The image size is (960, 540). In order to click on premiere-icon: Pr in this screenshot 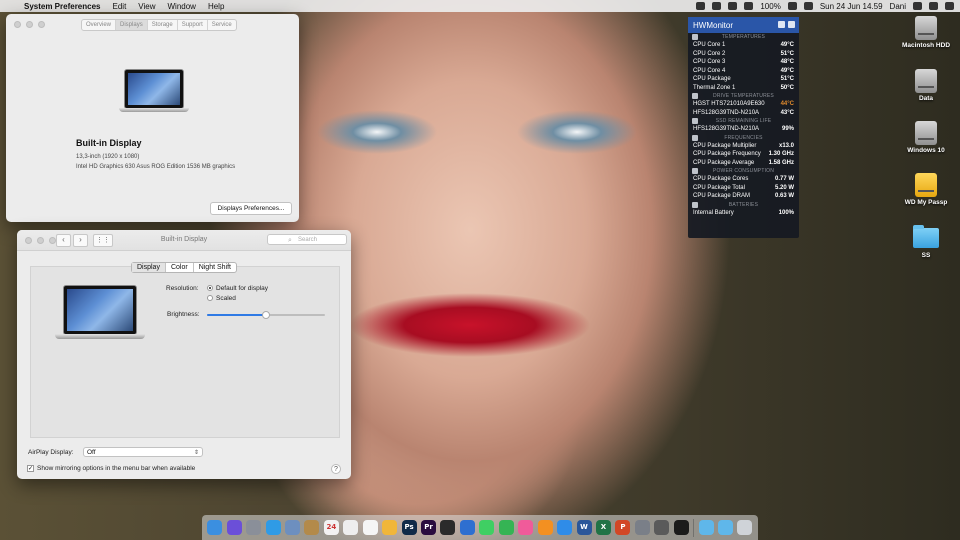, I will do `click(429, 527)`.